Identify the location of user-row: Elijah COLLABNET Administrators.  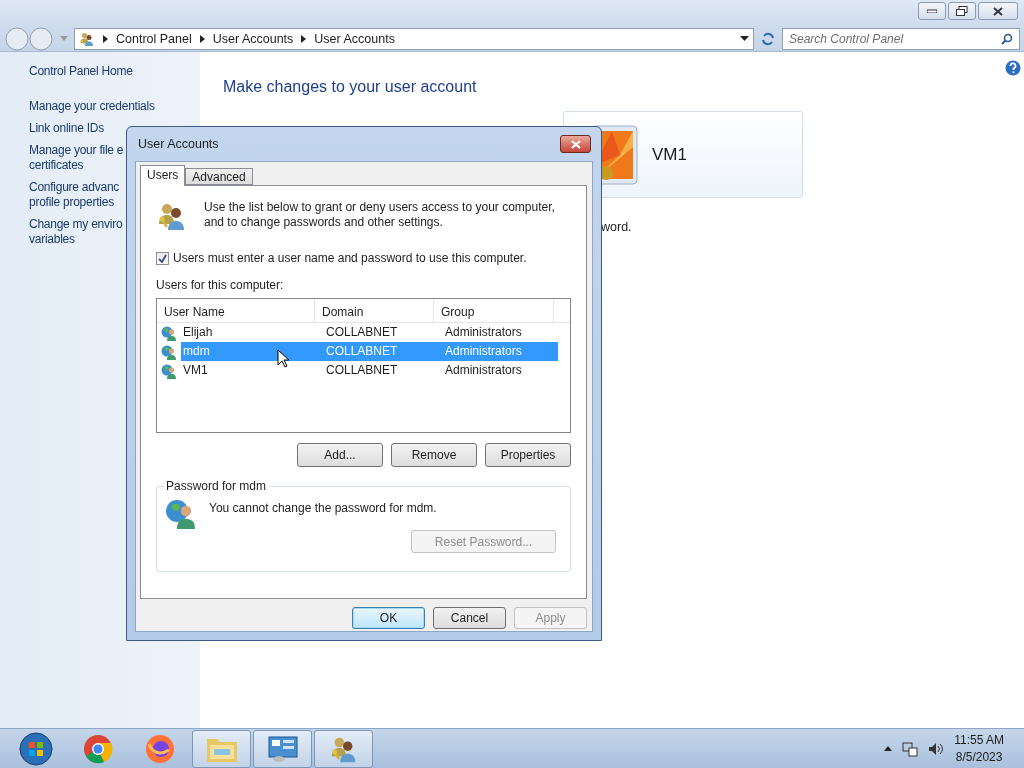
(363, 332).